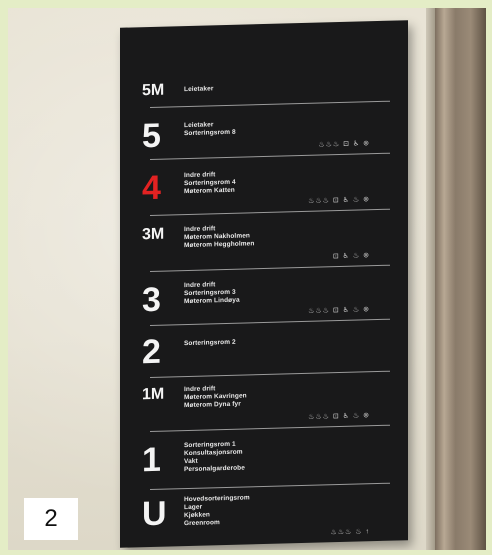 This screenshot has width=492, height=555. I want to click on floor-number: 3, so click(151, 300).